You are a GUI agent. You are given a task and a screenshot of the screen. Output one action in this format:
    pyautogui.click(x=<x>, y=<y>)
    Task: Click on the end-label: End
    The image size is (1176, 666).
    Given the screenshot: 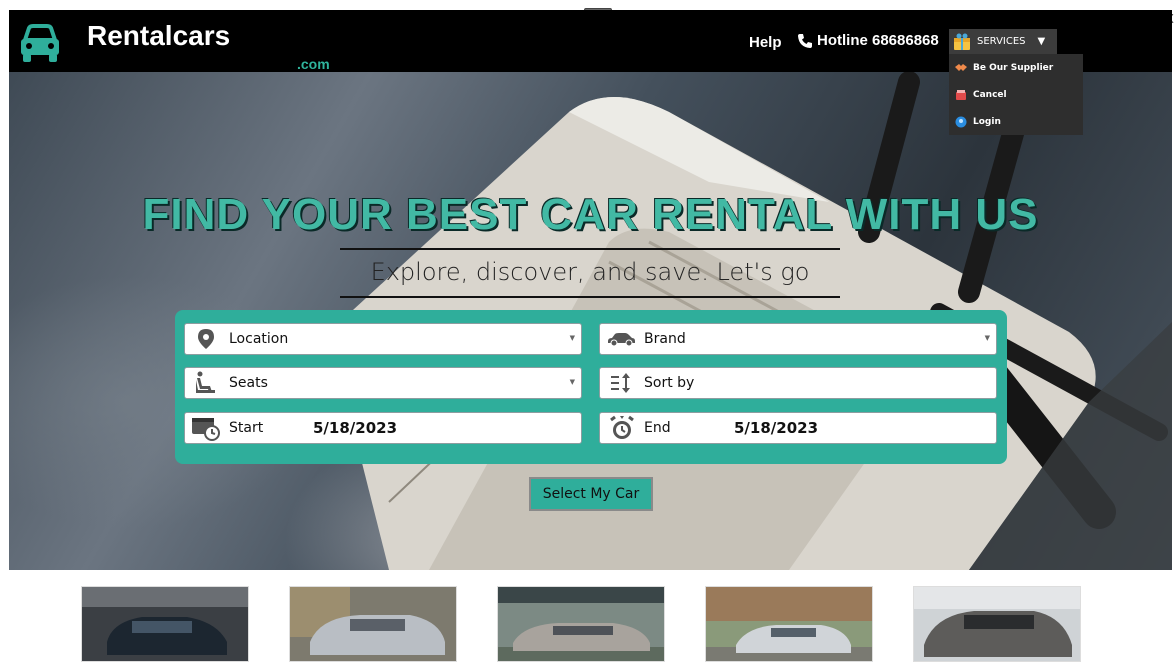 What is the action you would take?
    pyautogui.click(x=657, y=428)
    